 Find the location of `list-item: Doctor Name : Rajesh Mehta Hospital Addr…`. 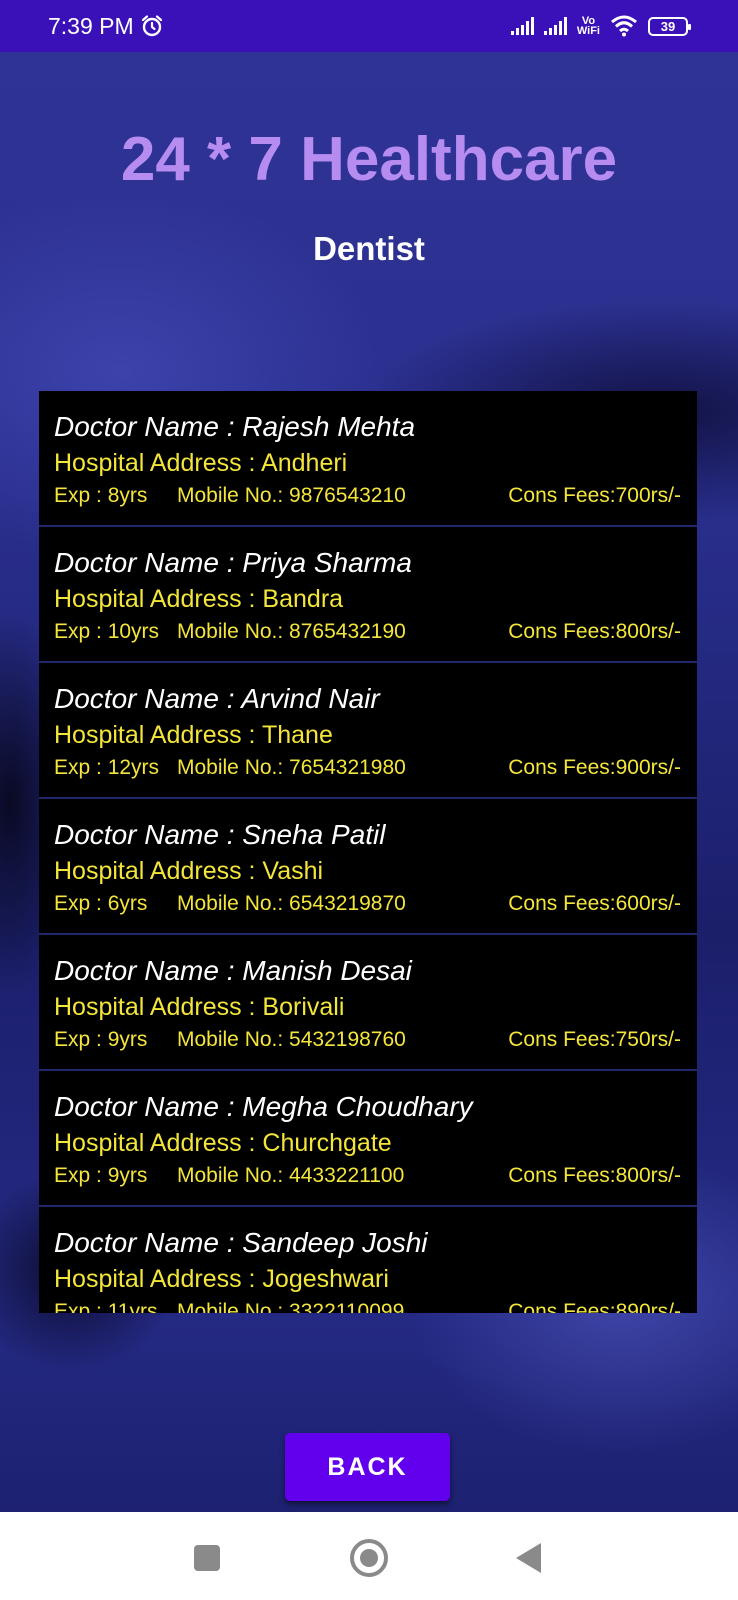

list-item: Doctor Name : Rajesh Mehta Hospital Addr… is located at coordinates (368, 459).